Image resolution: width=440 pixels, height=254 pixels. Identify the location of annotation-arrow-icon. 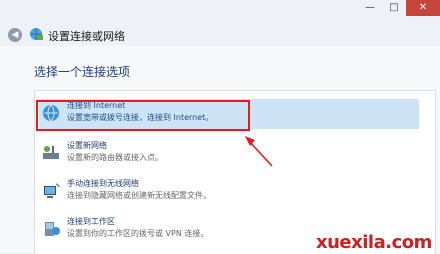
(259, 151).